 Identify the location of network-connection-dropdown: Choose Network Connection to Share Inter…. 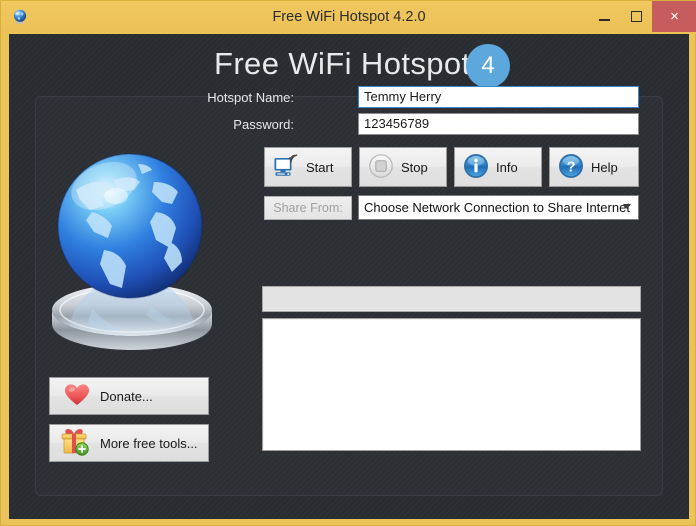
(498, 207).